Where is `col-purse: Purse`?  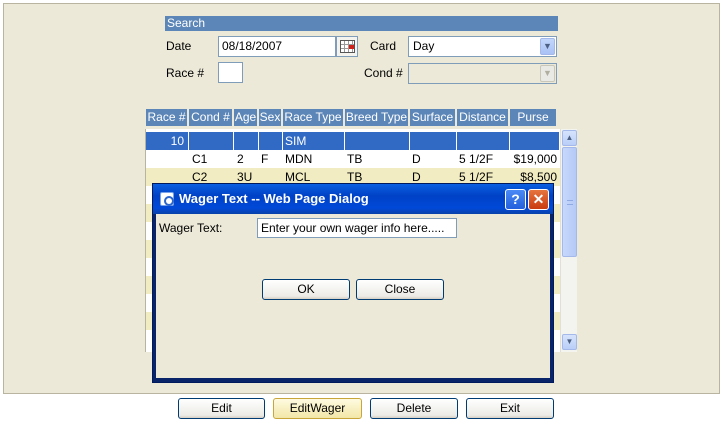
col-purse: Purse is located at coordinates (533, 117).